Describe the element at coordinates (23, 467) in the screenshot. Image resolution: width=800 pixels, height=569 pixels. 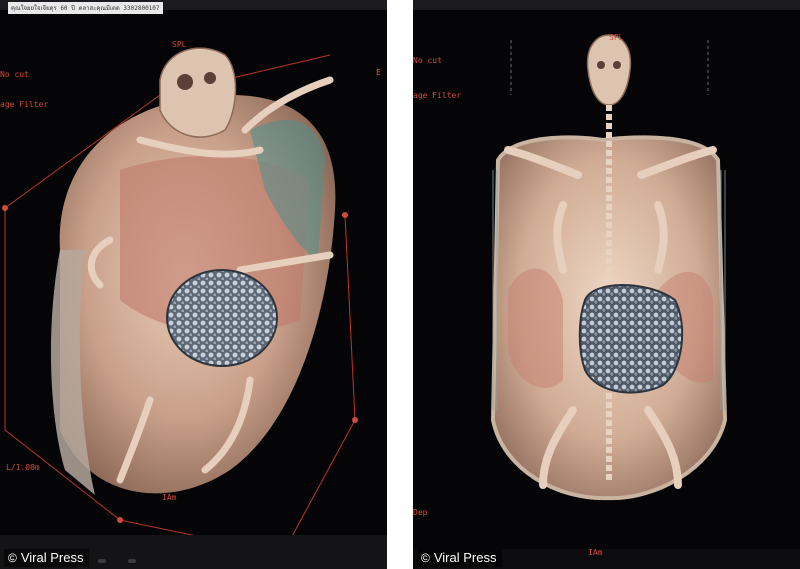
I see `scale-label: L/1.00m` at that location.